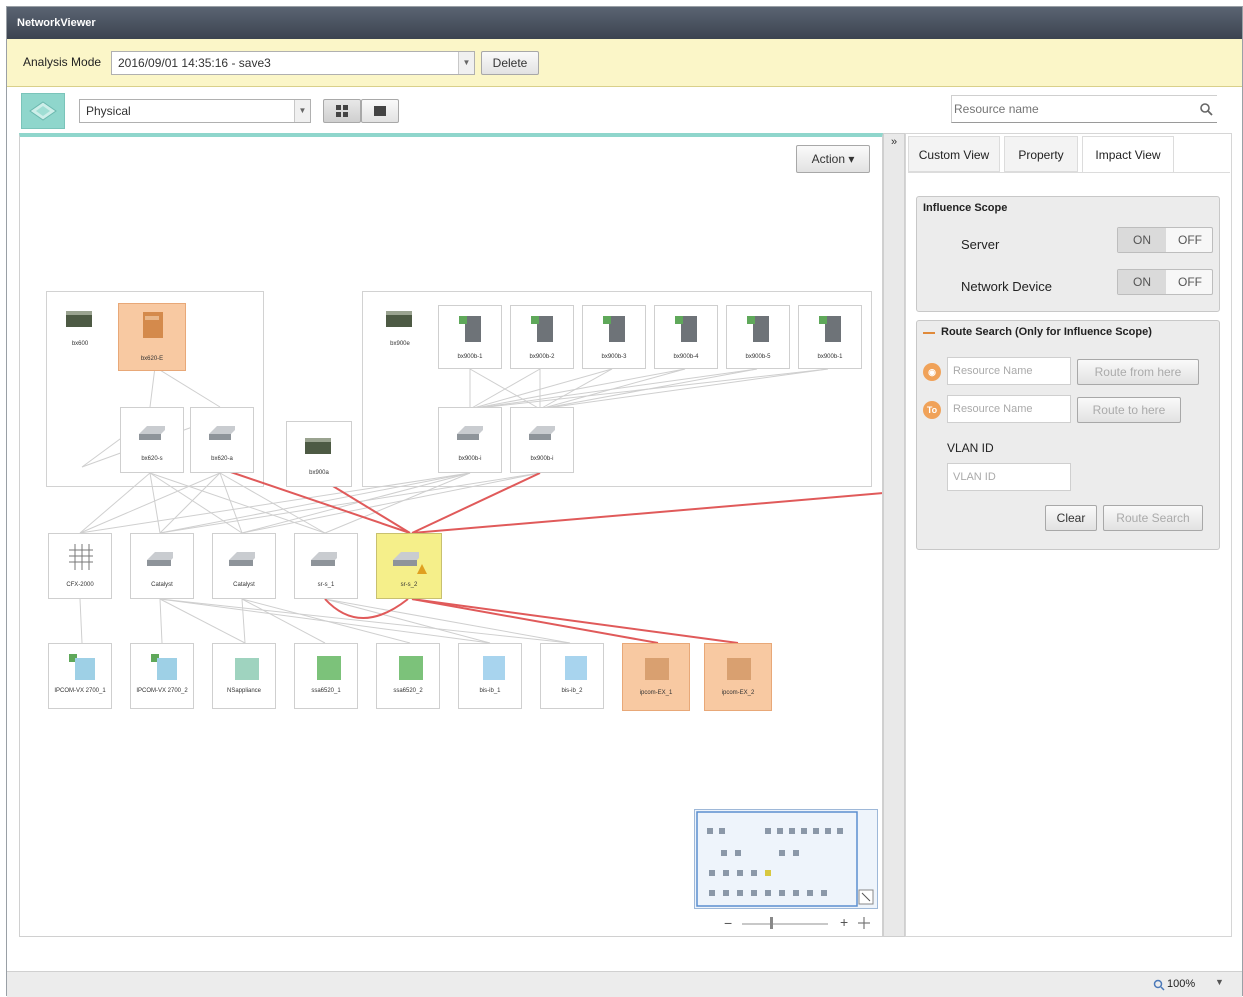 The height and width of the screenshot is (997, 1243). Describe the element at coordinates (970, 448) in the screenshot. I see `vlan-id-label: VLAN ID` at that location.